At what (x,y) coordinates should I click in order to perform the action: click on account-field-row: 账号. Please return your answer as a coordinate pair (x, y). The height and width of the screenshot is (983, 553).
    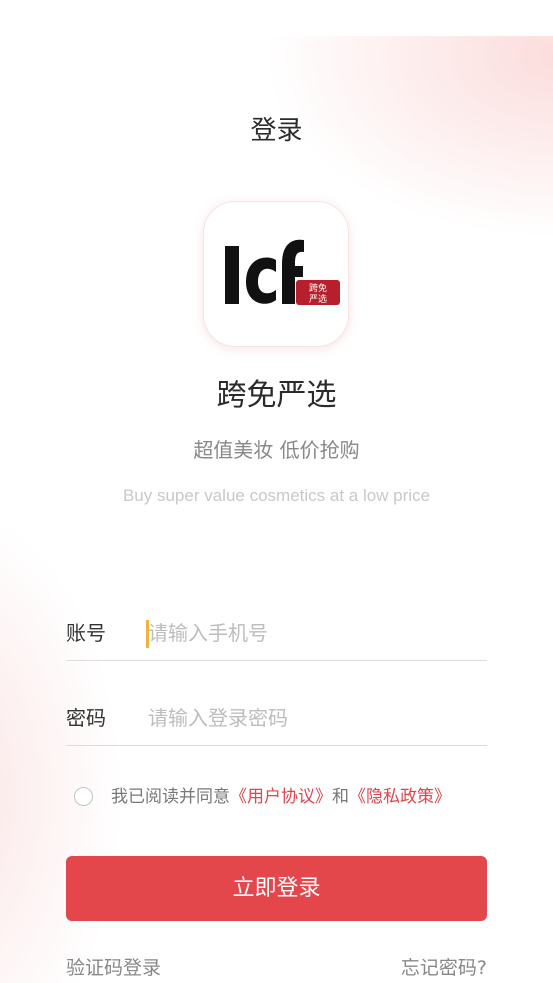
    Looking at the image, I should click on (276, 635).